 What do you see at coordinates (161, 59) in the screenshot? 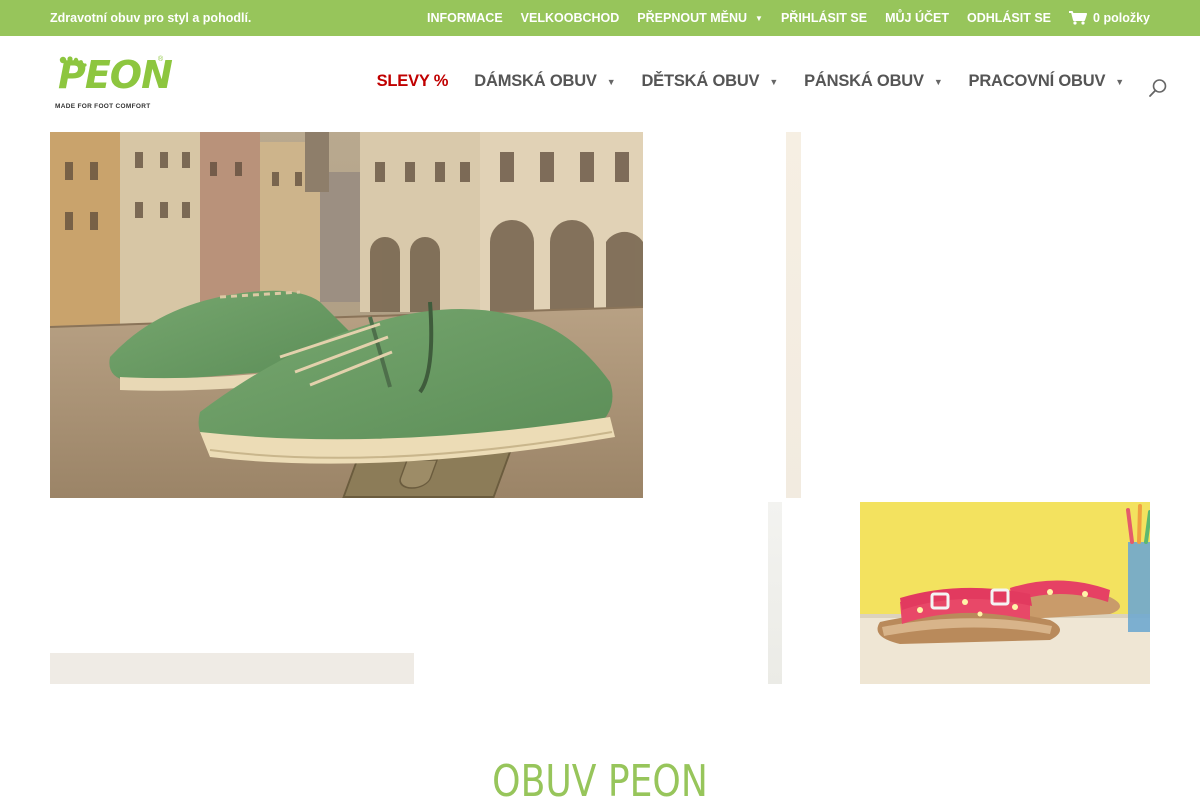
I see `registered-mark-icon: ®` at bounding box center [161, 59].